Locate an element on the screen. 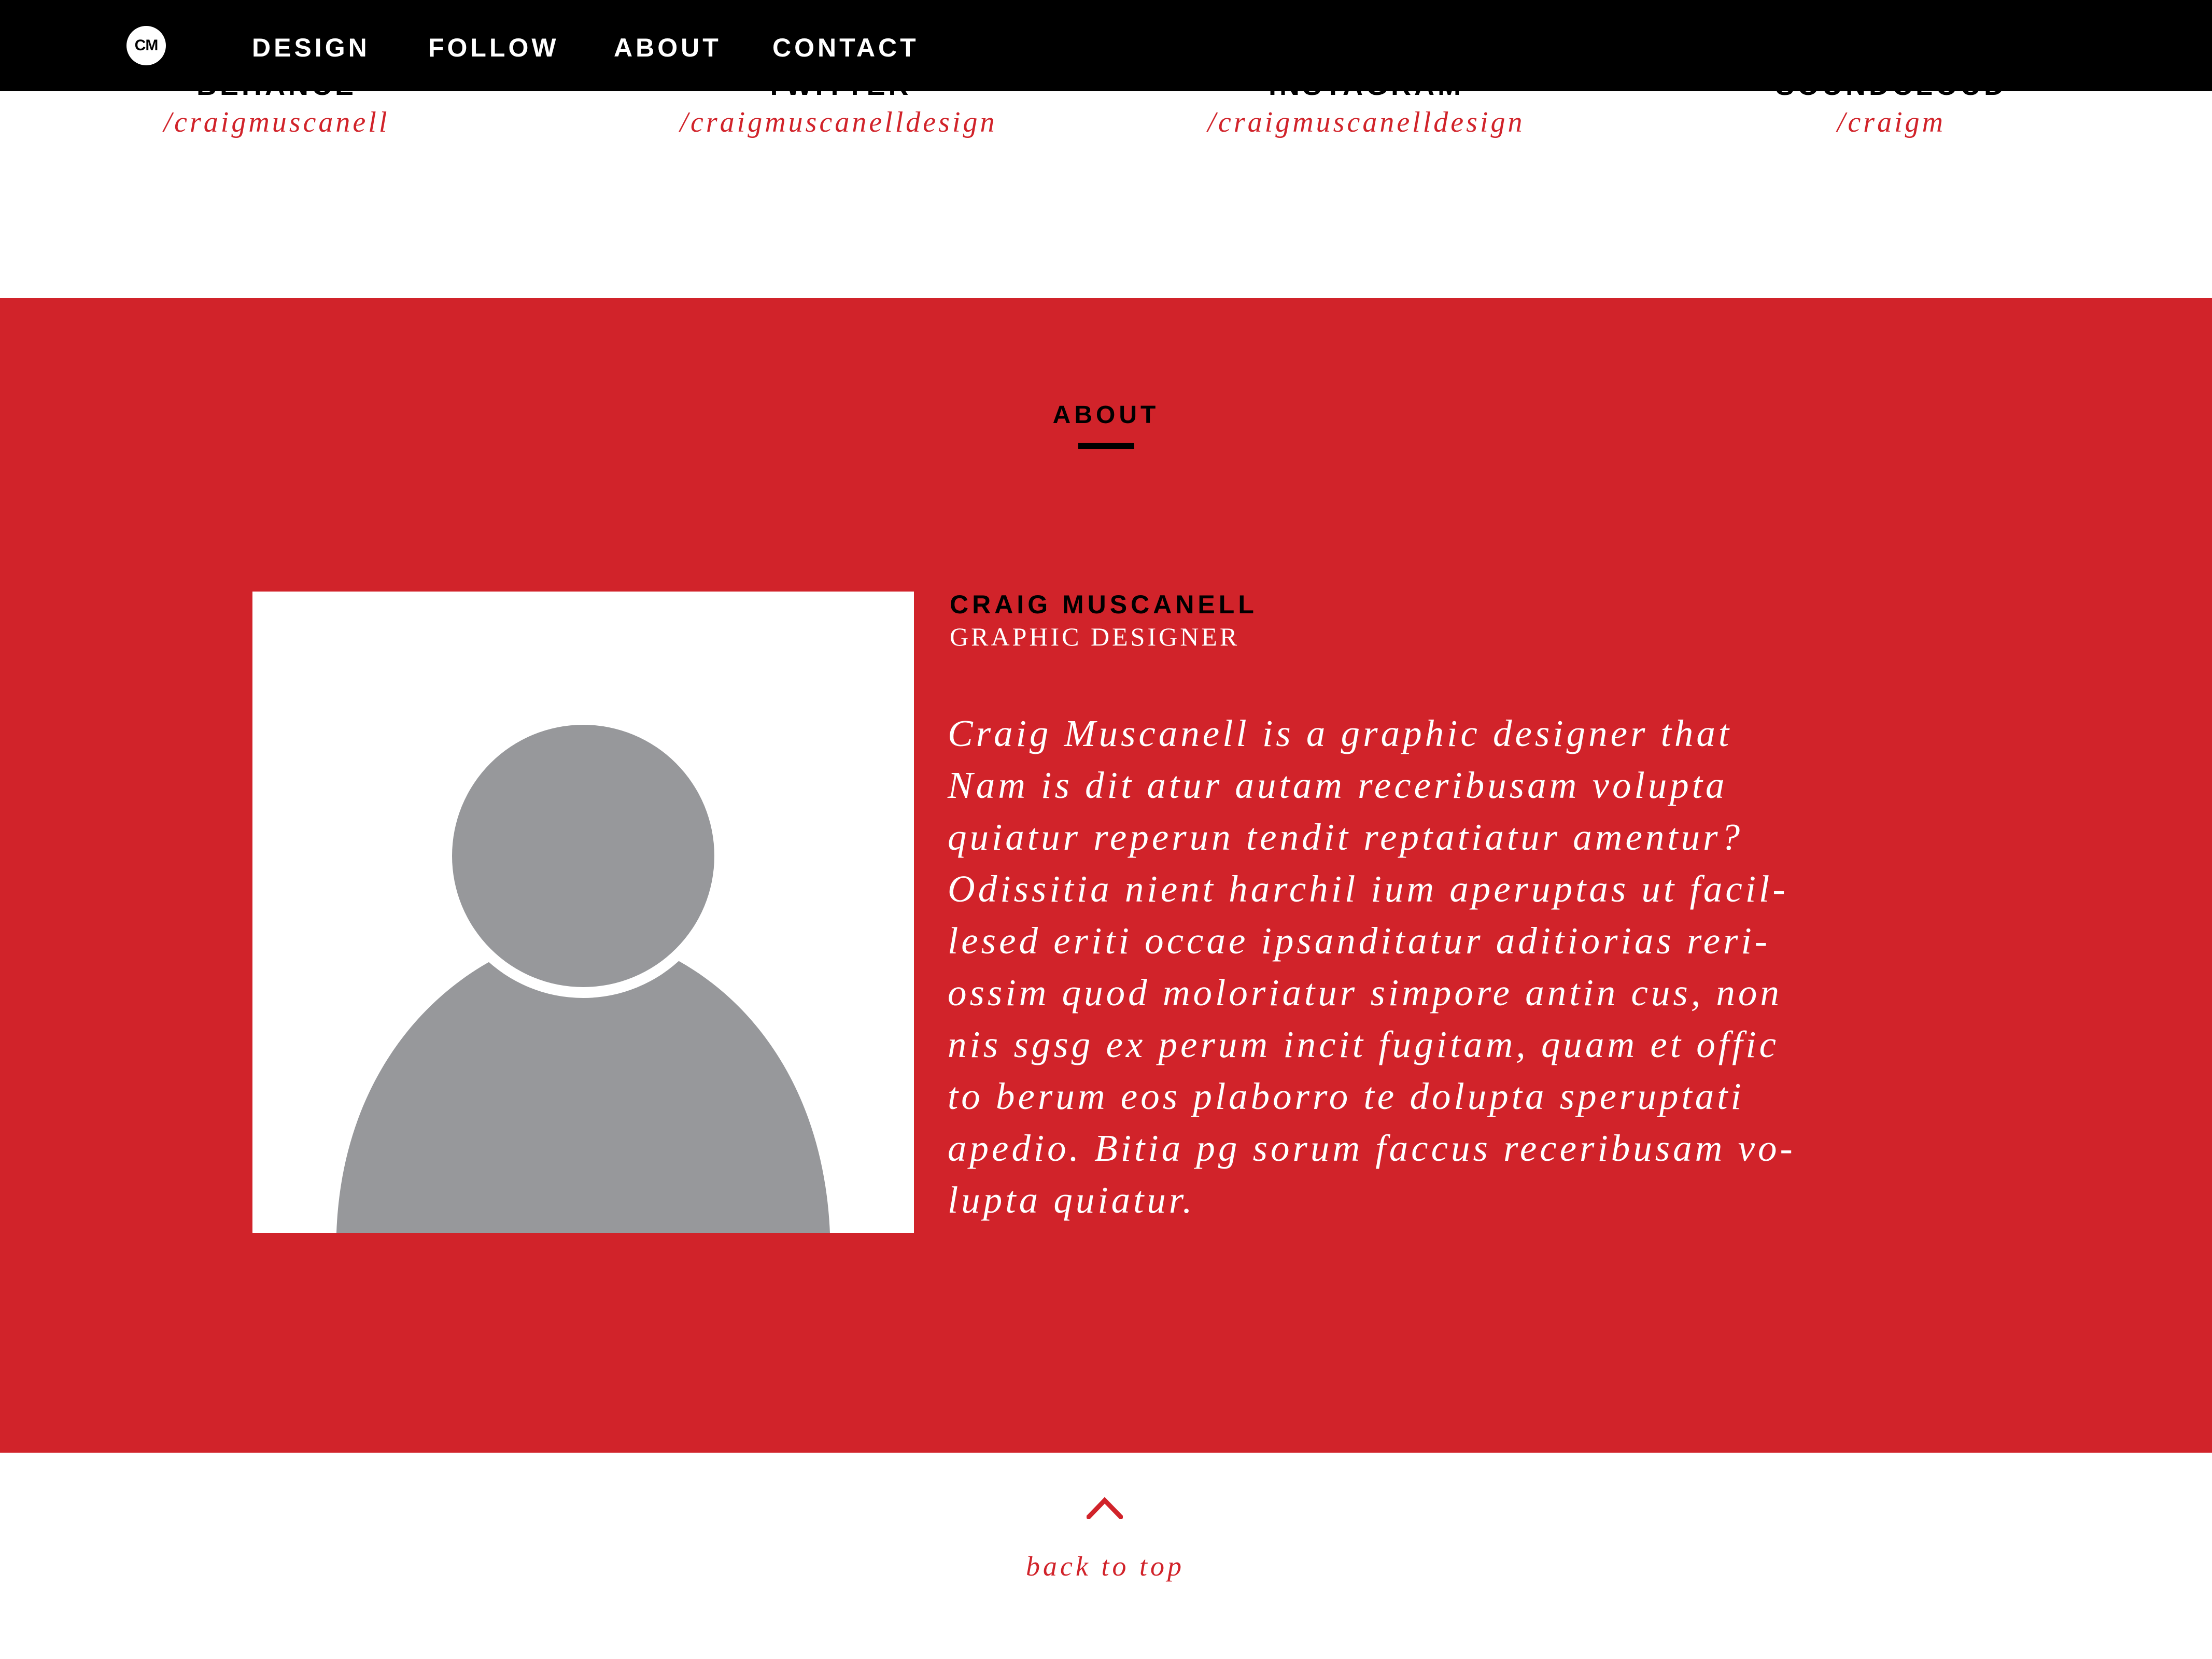 The image size is (2212, 1659). section-title-underline is located at coordinates (1106, 446).